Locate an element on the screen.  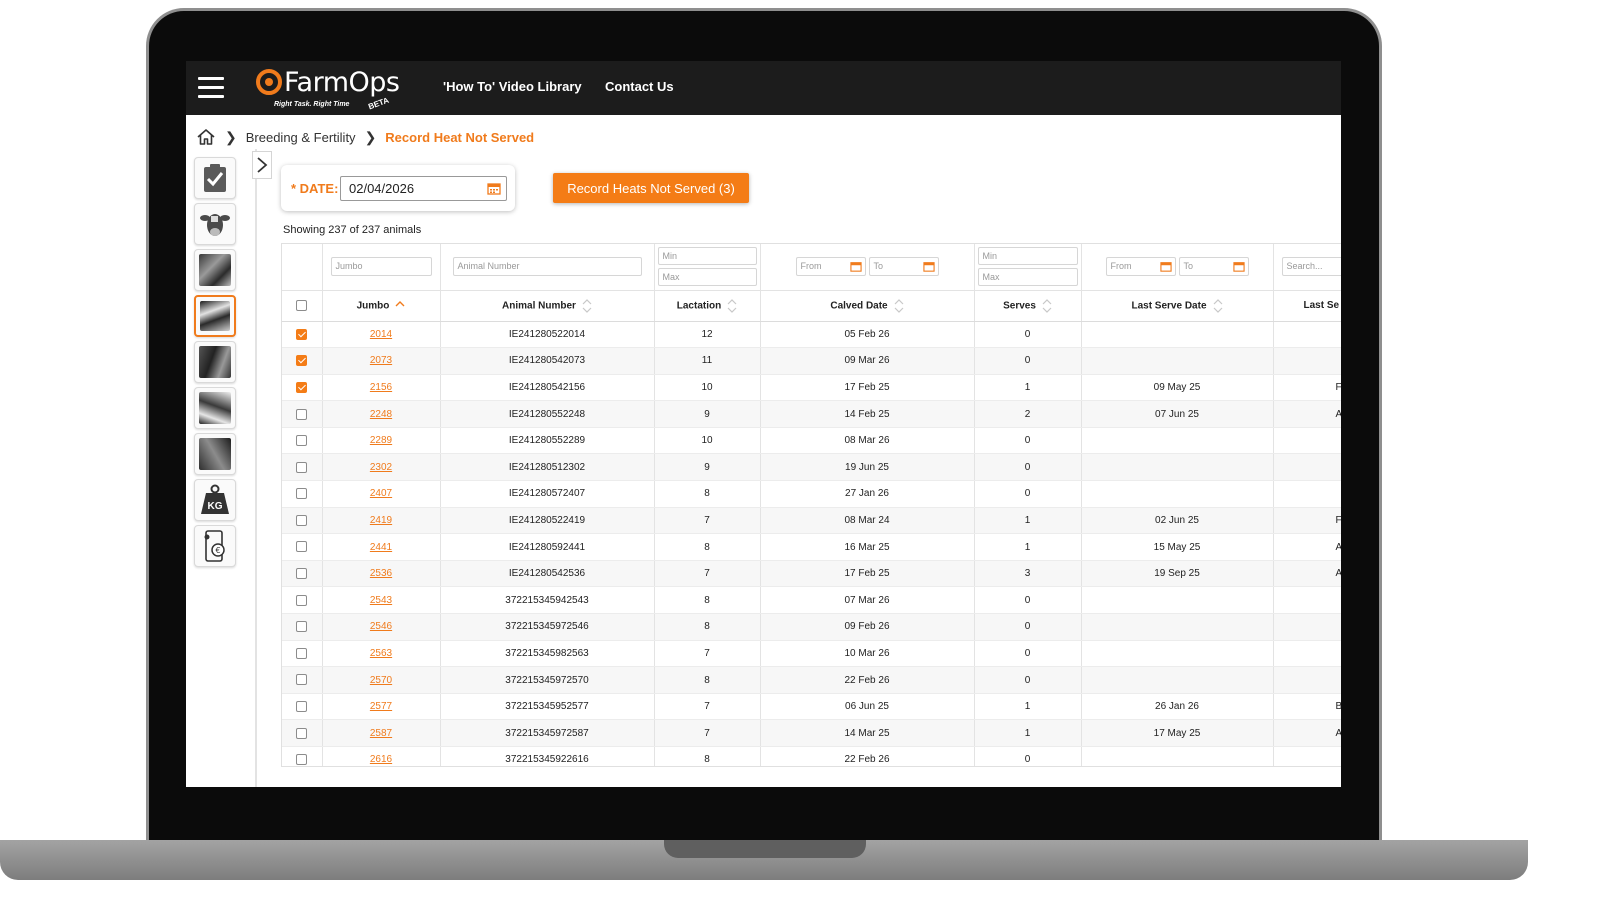
calved-to-input: To is located at coordinates (903, 267).